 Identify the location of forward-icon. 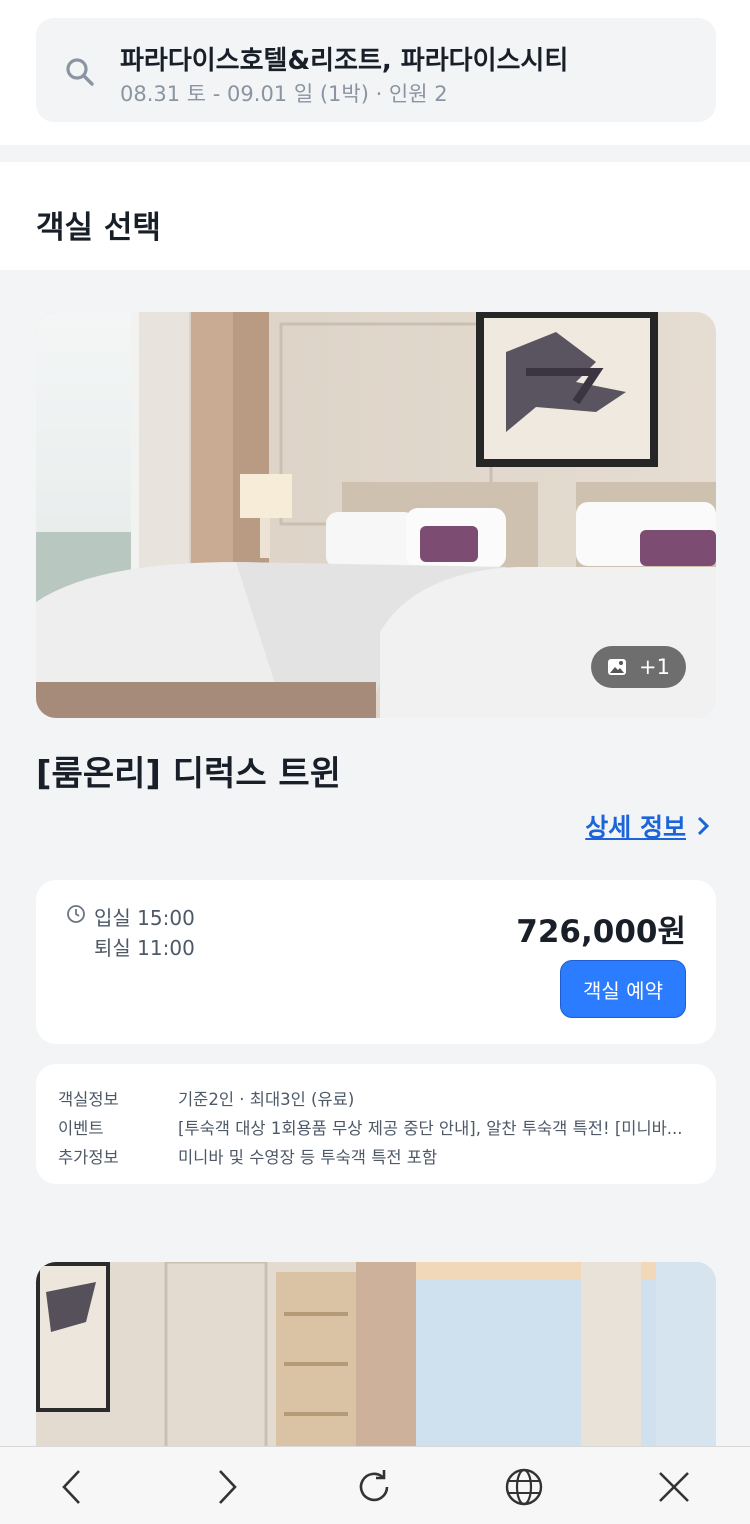
(228, 1487).